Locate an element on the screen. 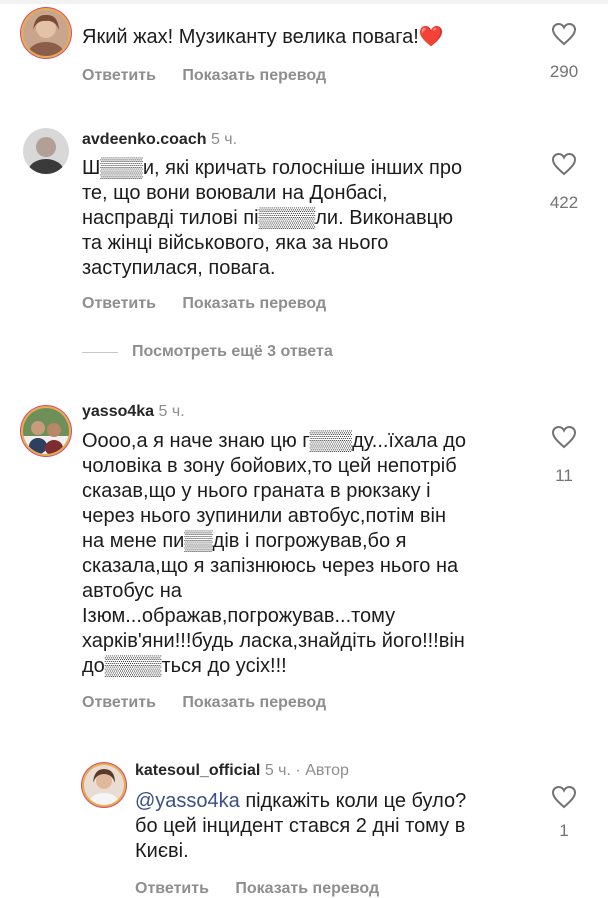 The image size is (608, 898). like-count: 11 is located at coordinates (564, 475).